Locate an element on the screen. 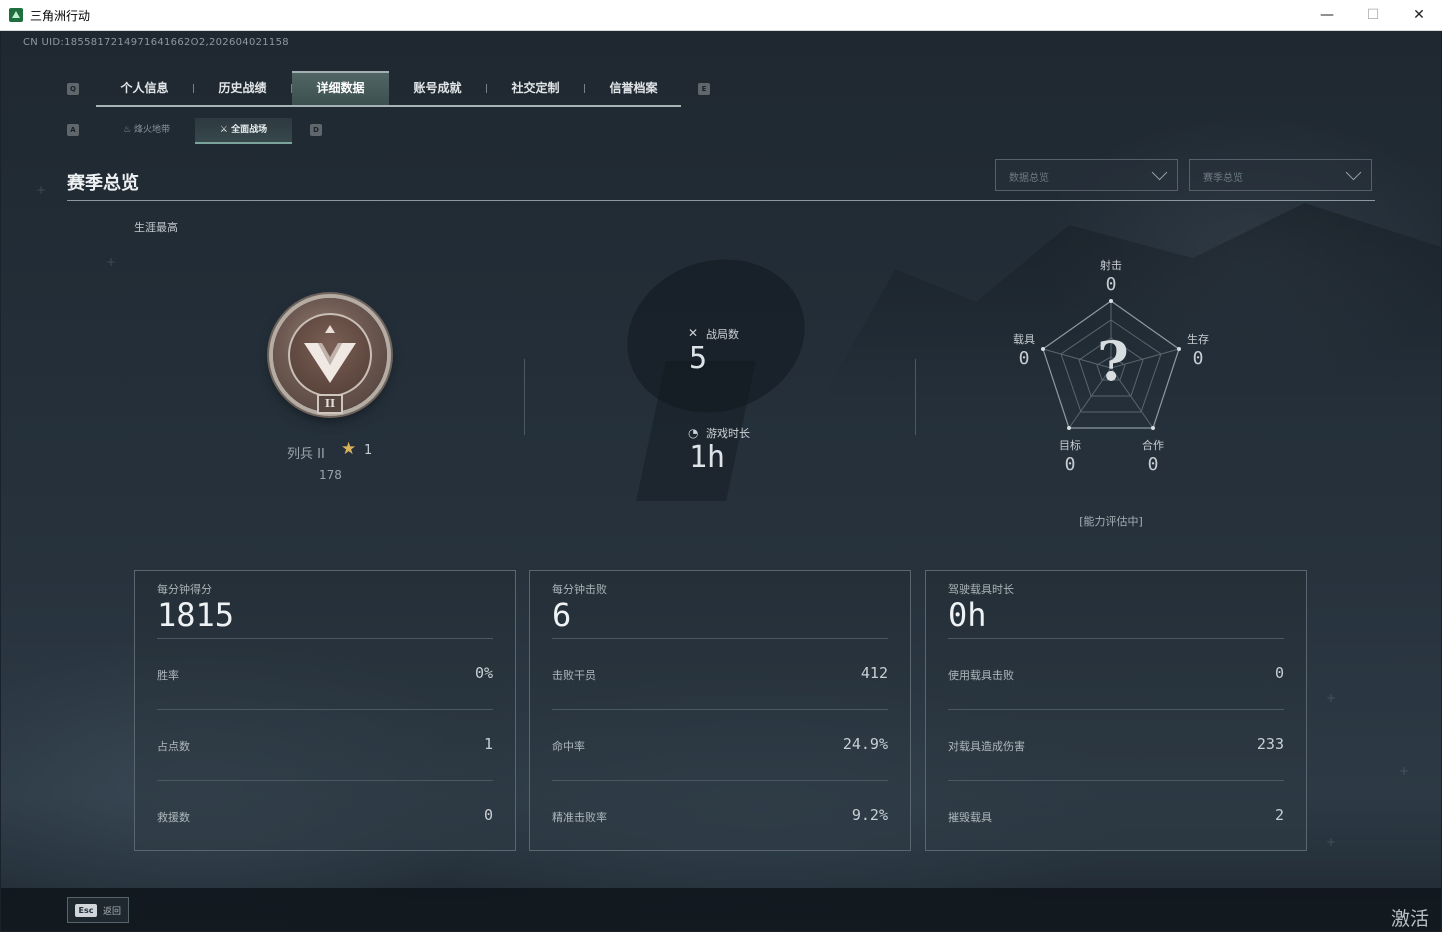  app-logo-icon is located at coordinates (16, 15).